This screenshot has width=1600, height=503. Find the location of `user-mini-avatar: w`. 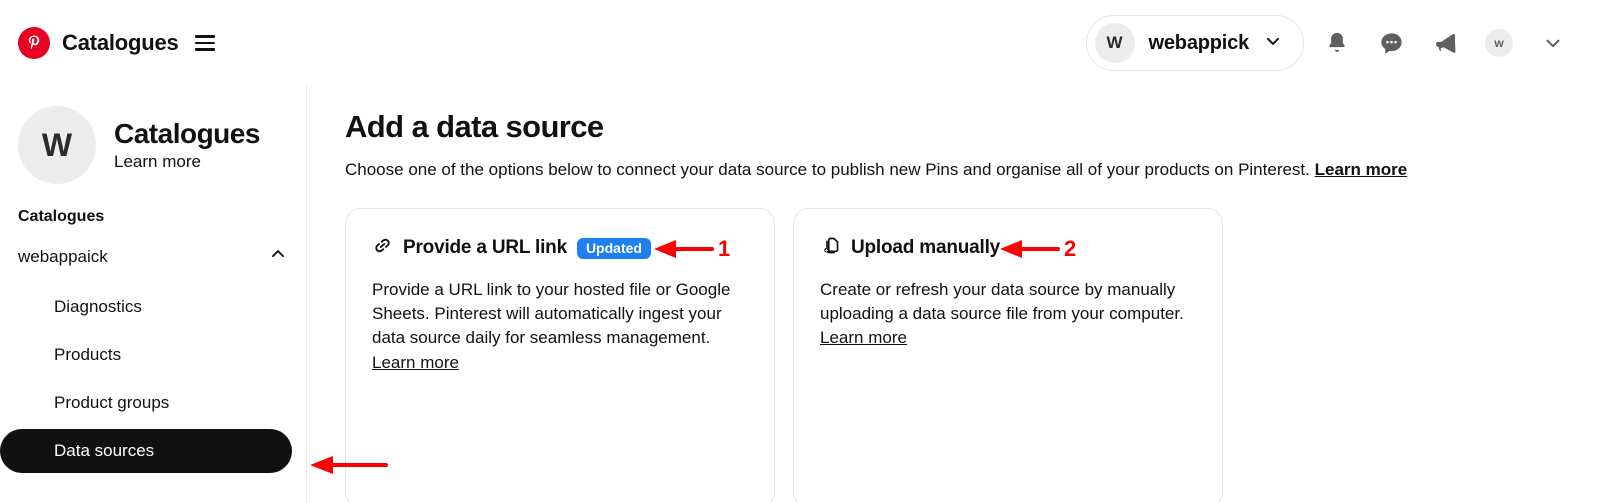

user-mini-avatar: w is located at coordinates (1499, 43).